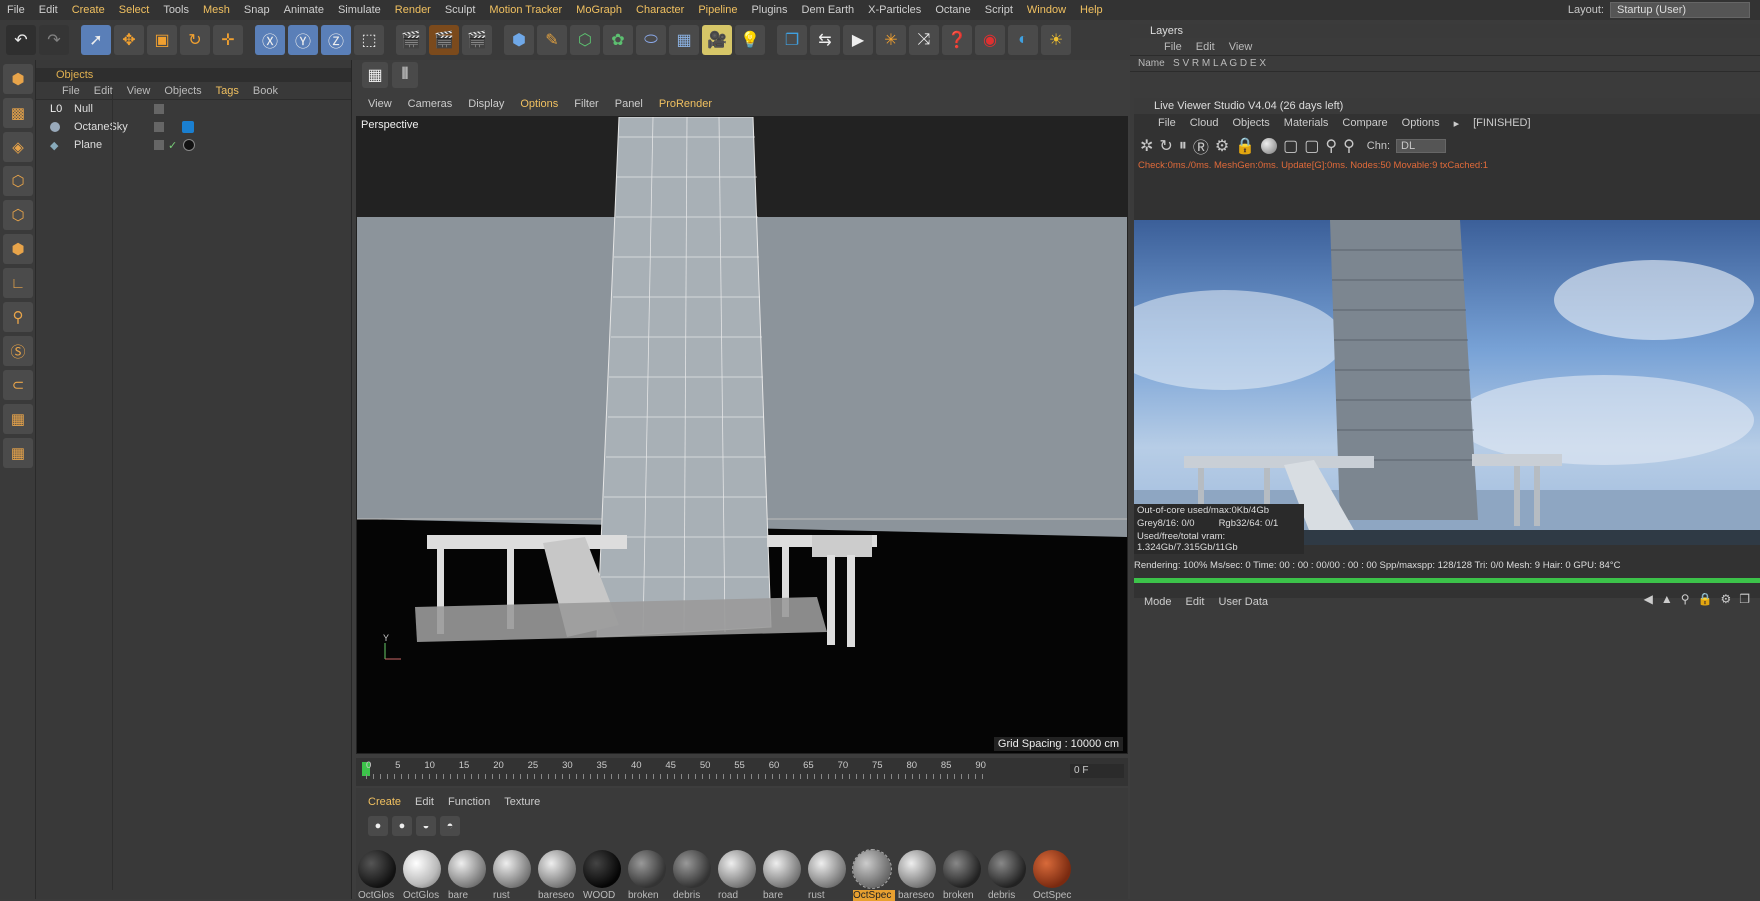 The height and width of the screenshot is (901, 1760). I want to click on pen-icon: ✎, so click(552, 40).